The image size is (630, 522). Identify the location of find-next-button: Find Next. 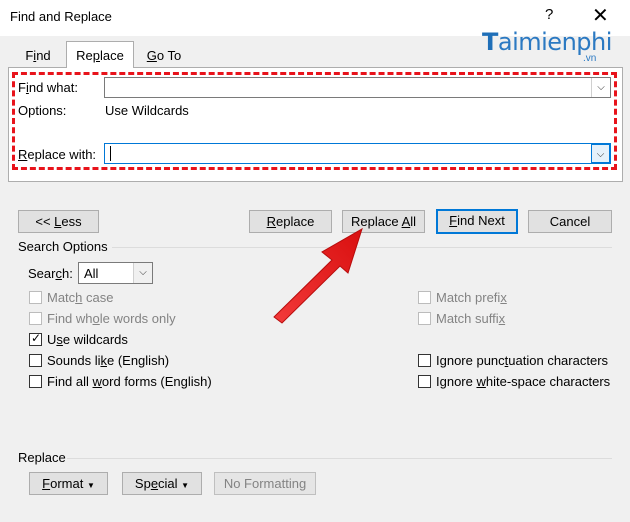
(477, 221).